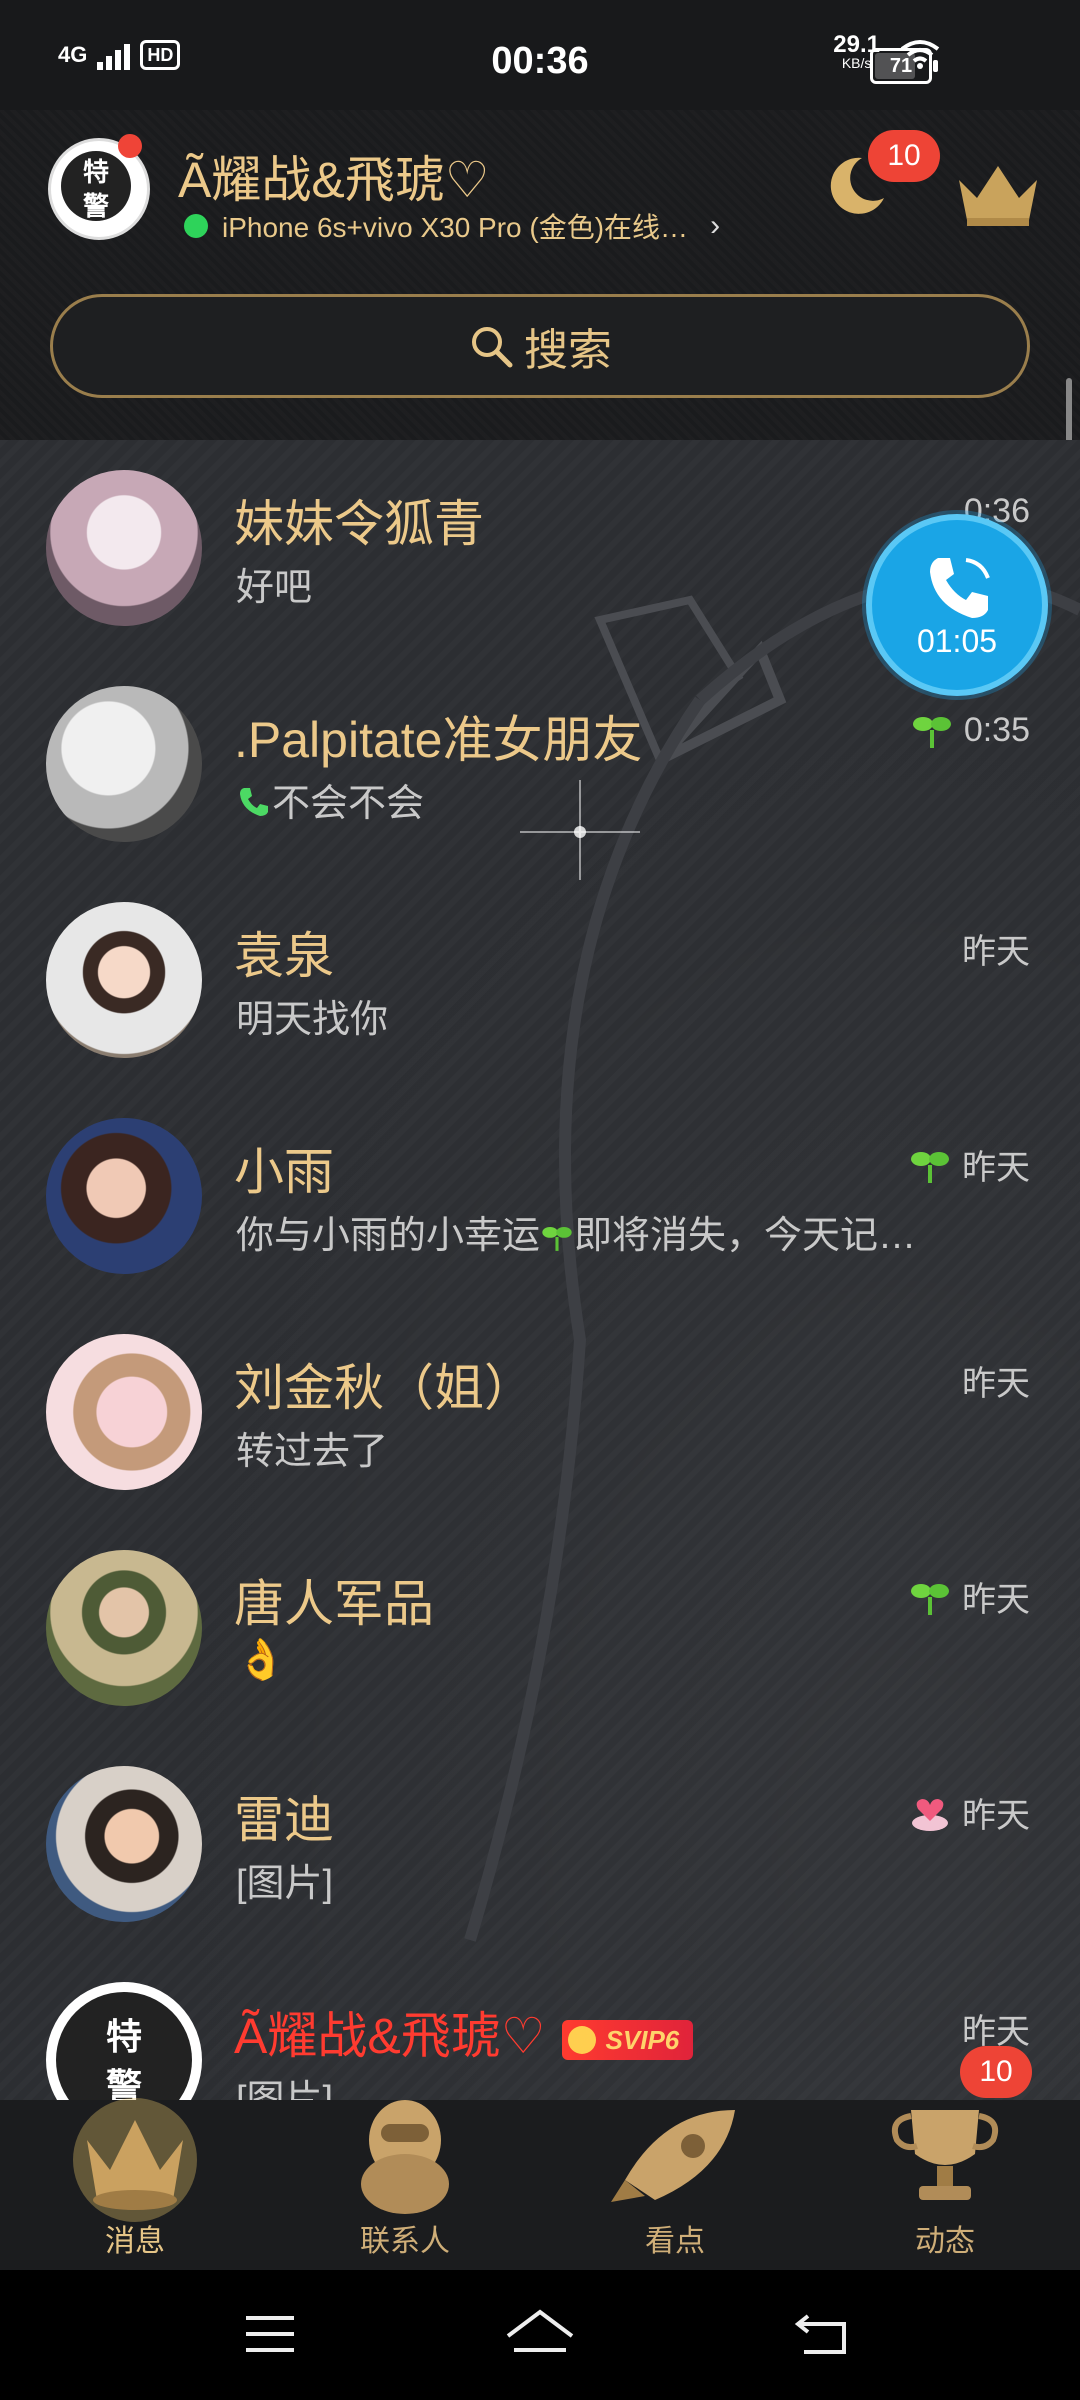 This screenshot has height=2400, width=1080. I want to click on conversation-row: 小雨 你与小雨的小幸运 即将消失，今天记… 昨天, so click(540, 1196).